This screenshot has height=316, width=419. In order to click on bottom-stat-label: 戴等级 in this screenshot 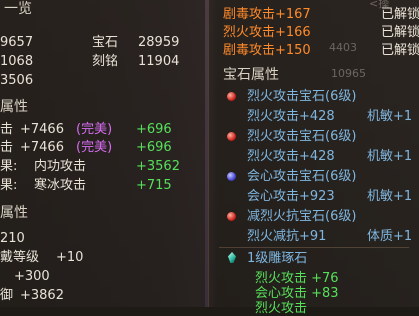, I will do `click(20, 257)`.